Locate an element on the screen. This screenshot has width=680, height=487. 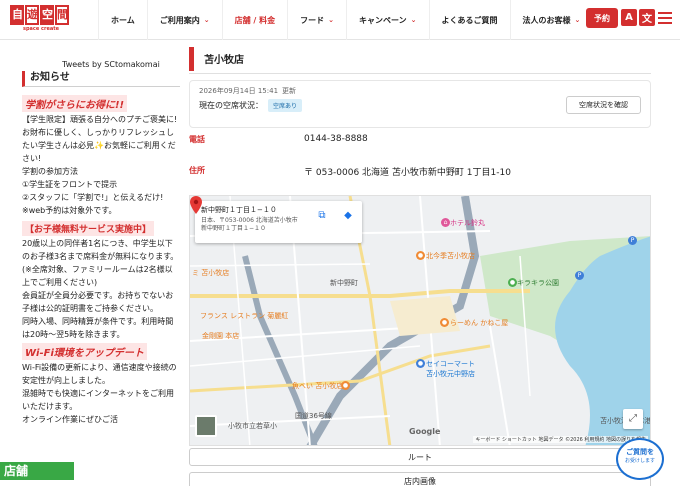
nav-label: ホーム is located at coordinates (123, 20).